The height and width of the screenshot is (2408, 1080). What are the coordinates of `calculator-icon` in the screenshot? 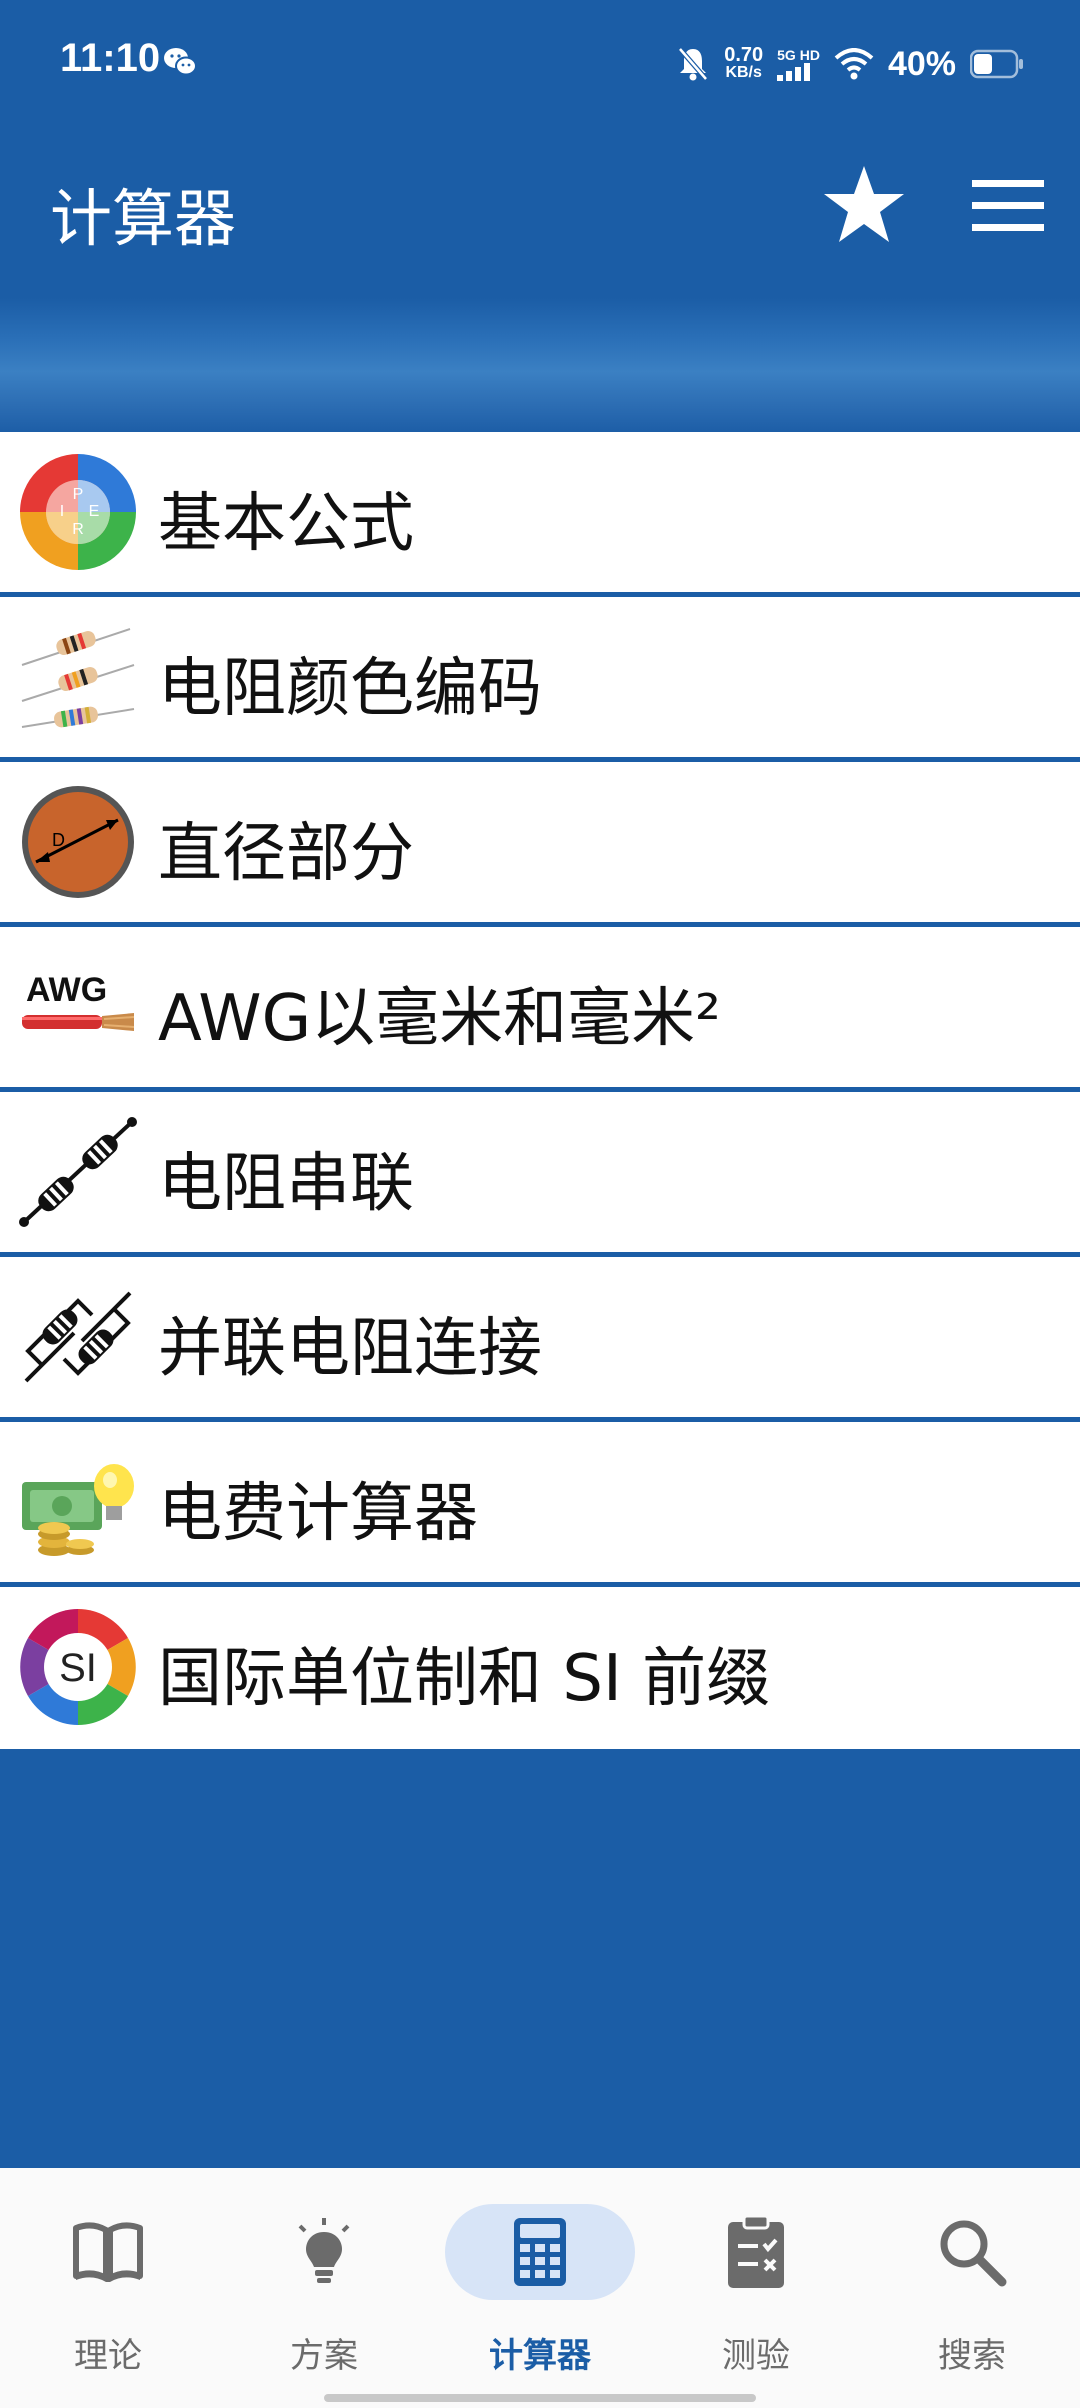 It's located at (540, 2252).